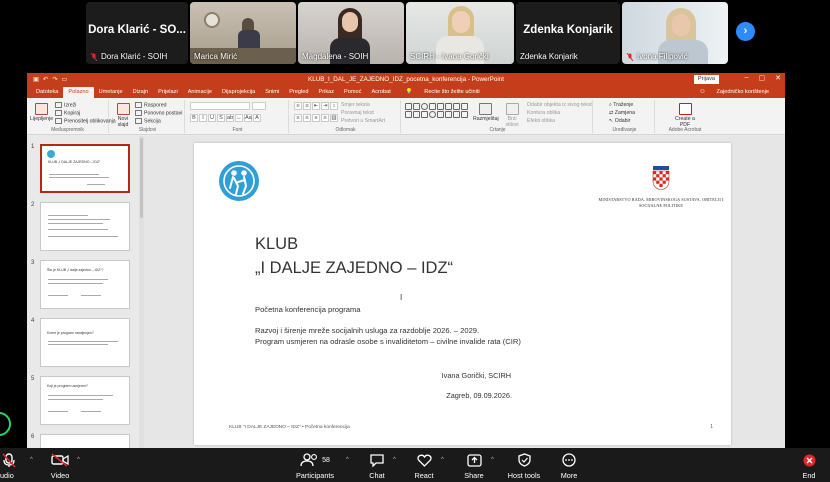  I want to click on slide-thumbnail: Koji je program usmjeren?, so click(85, 400).